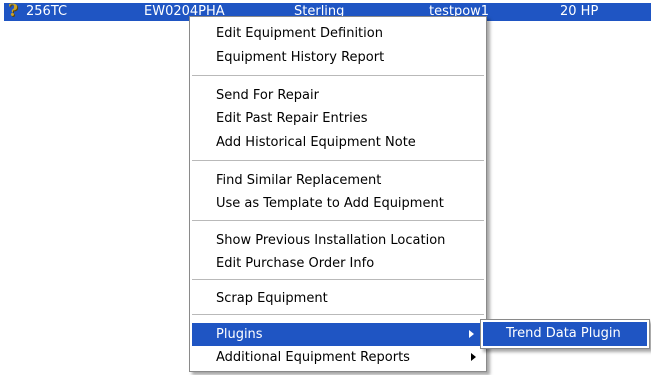 The width and height of the screenshot is (651, 375). I want to click on submenu-item-label: Trend Data Plugin, so click(563, 333).